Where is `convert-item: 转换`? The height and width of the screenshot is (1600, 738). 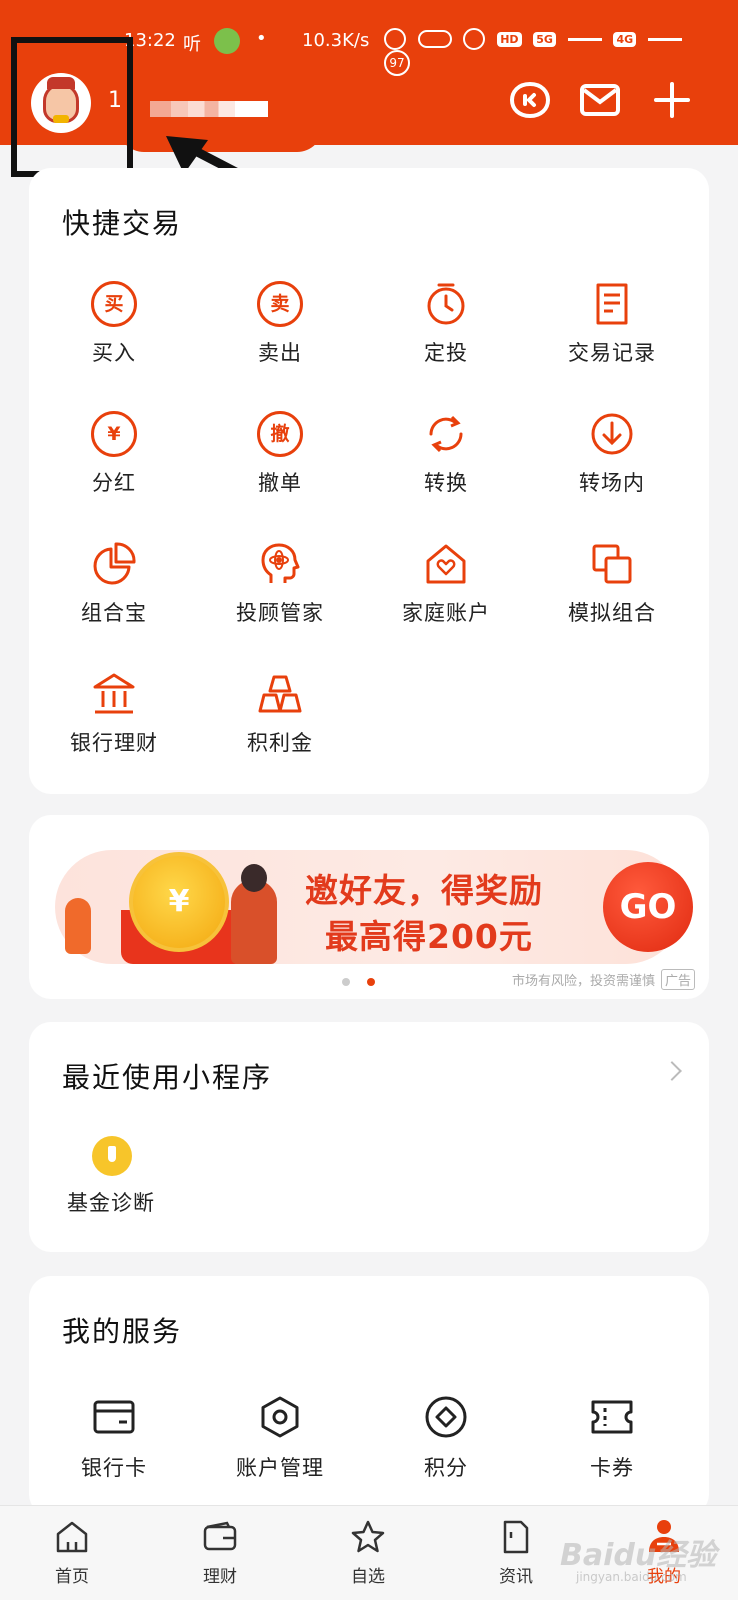
convert-item: 转换 is located at coordinates (446, 454).